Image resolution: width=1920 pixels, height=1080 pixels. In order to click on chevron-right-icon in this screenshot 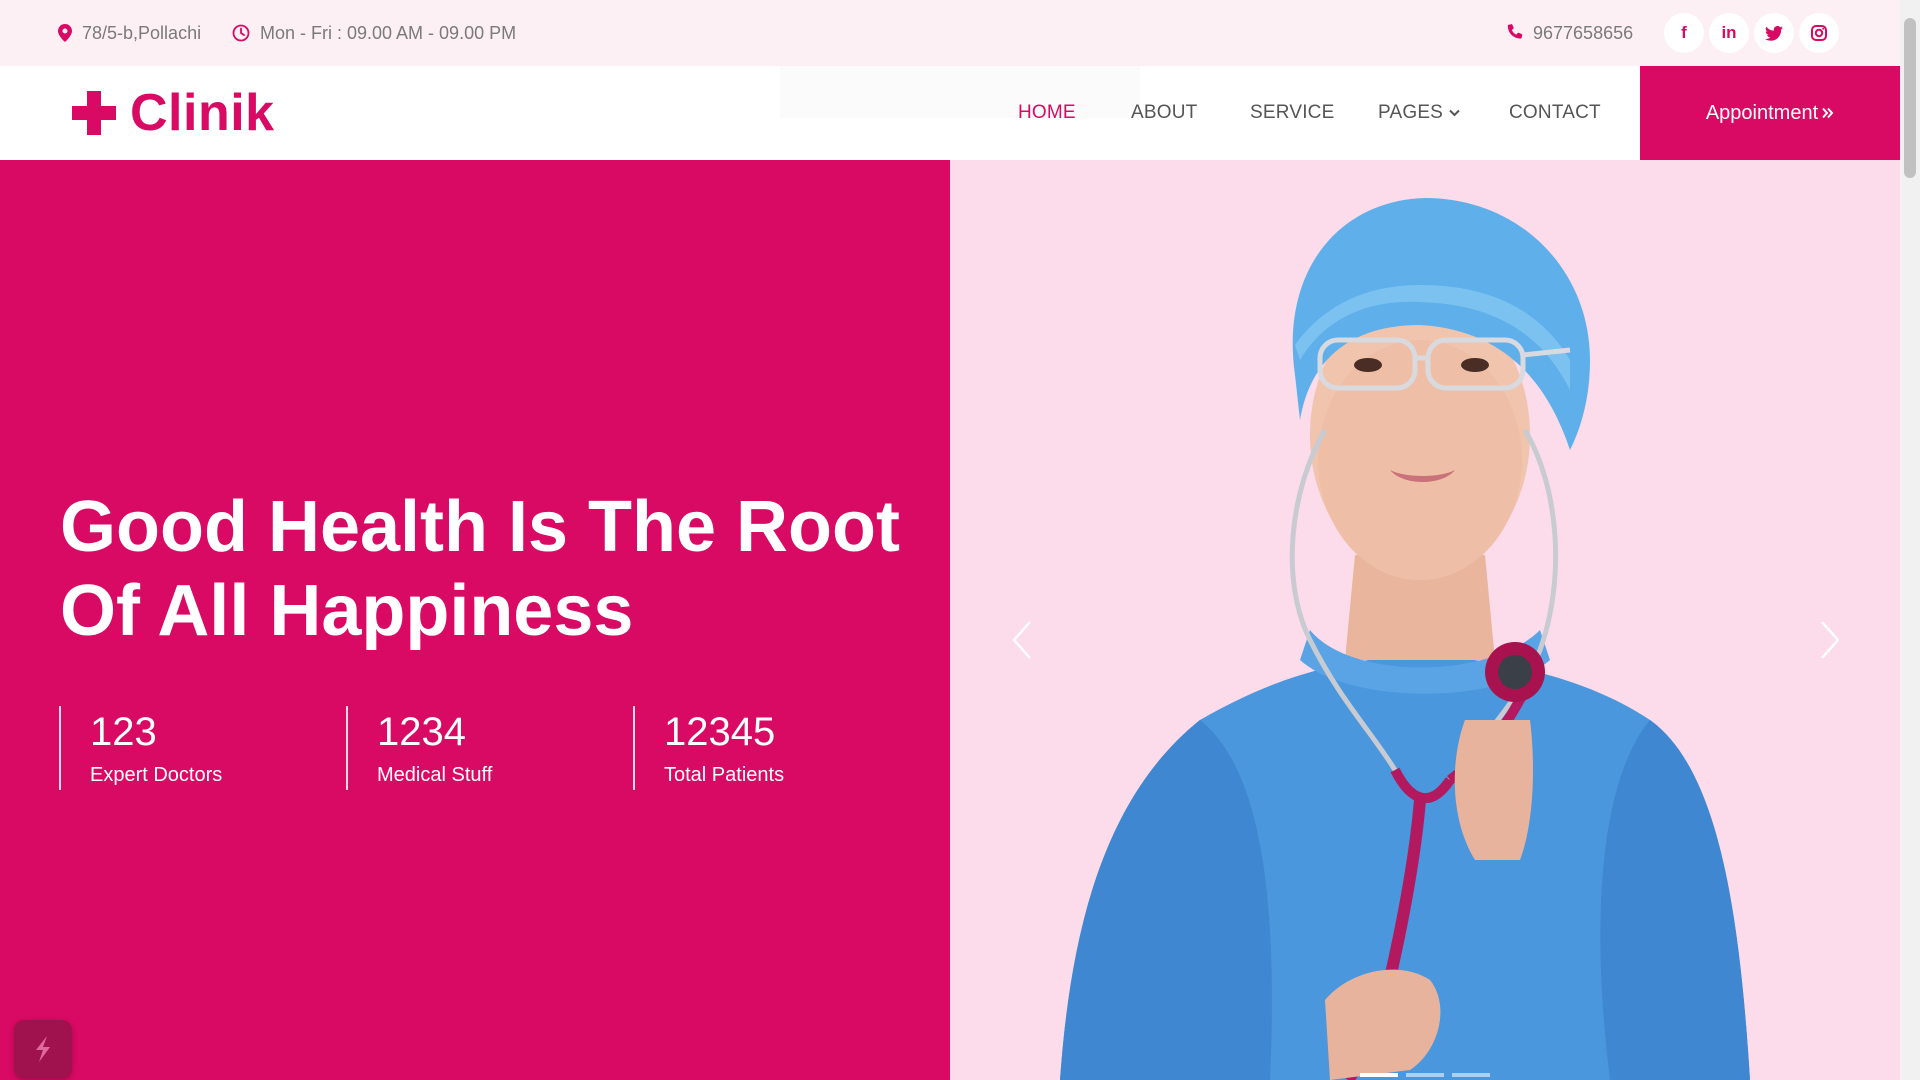, I will do `click(1830, 640)`.